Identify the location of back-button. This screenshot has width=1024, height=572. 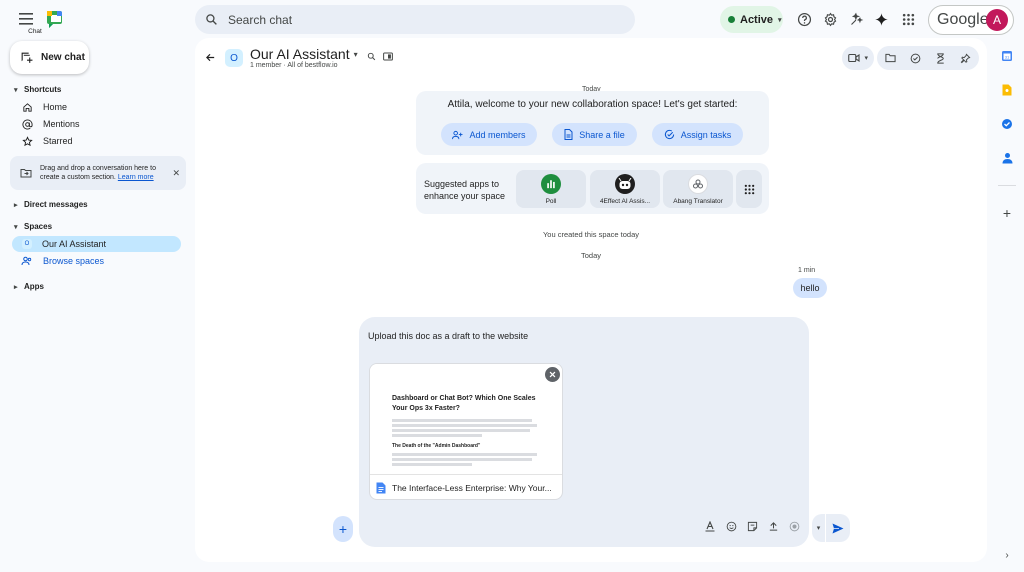
(210, 57).